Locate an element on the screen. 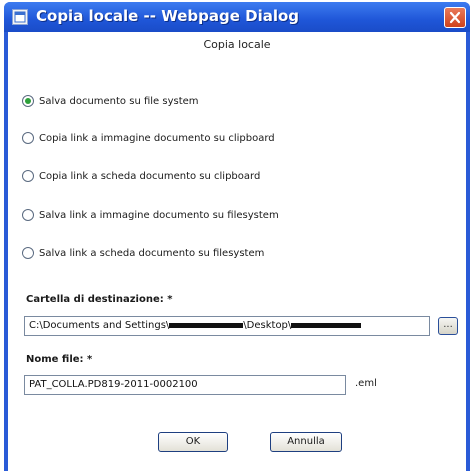  dialog-heading: Copia locale is located at coordinates (237, 44).